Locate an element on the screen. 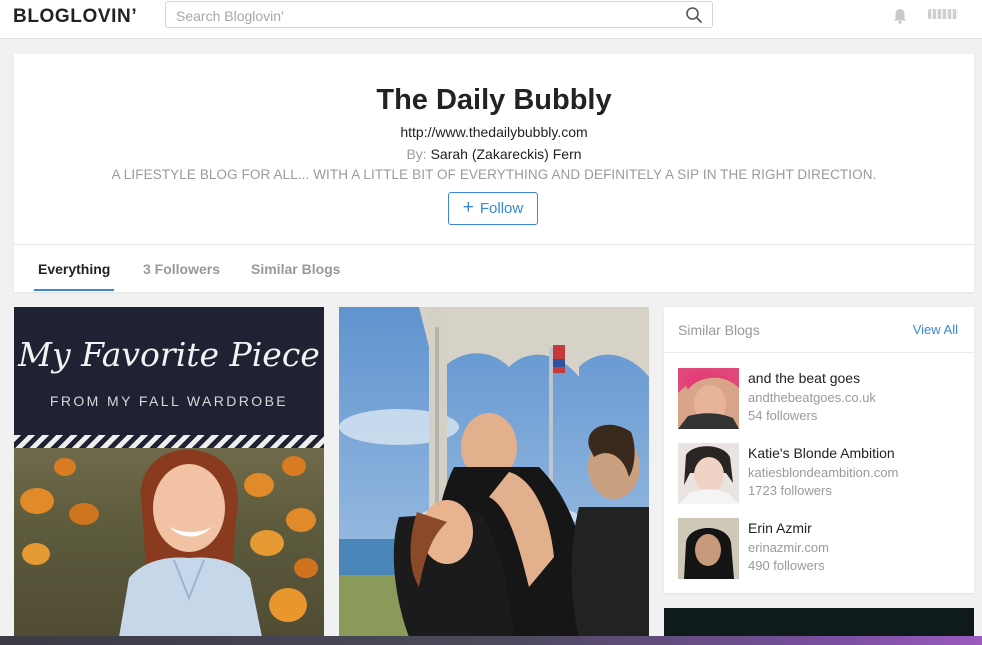 This screenshot has width=982, height=645. similar-blog-name: Erin Azmir is located at coordinates (780, 528).